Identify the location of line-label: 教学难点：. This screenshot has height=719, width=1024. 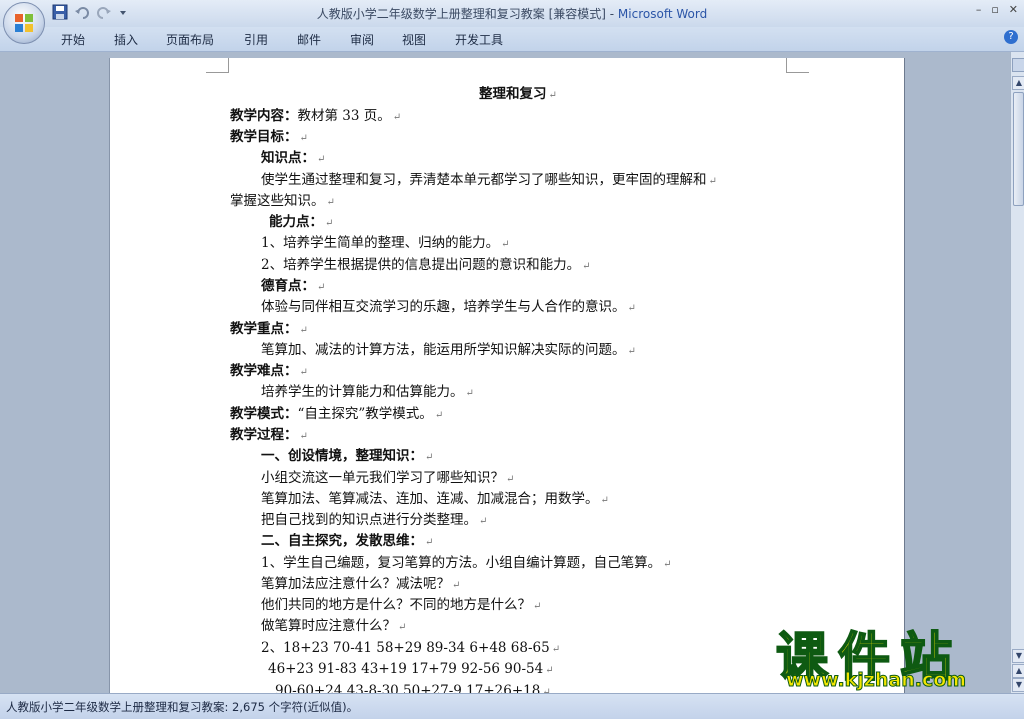
(264, 371).